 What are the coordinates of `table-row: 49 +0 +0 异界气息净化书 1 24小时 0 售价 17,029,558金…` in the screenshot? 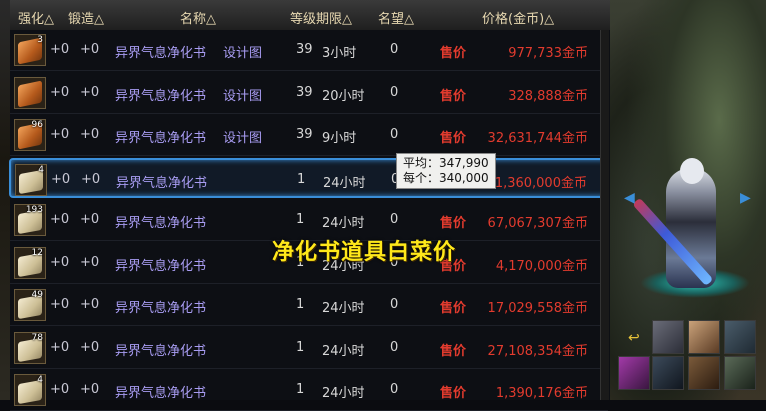 It's located at (309, 305).